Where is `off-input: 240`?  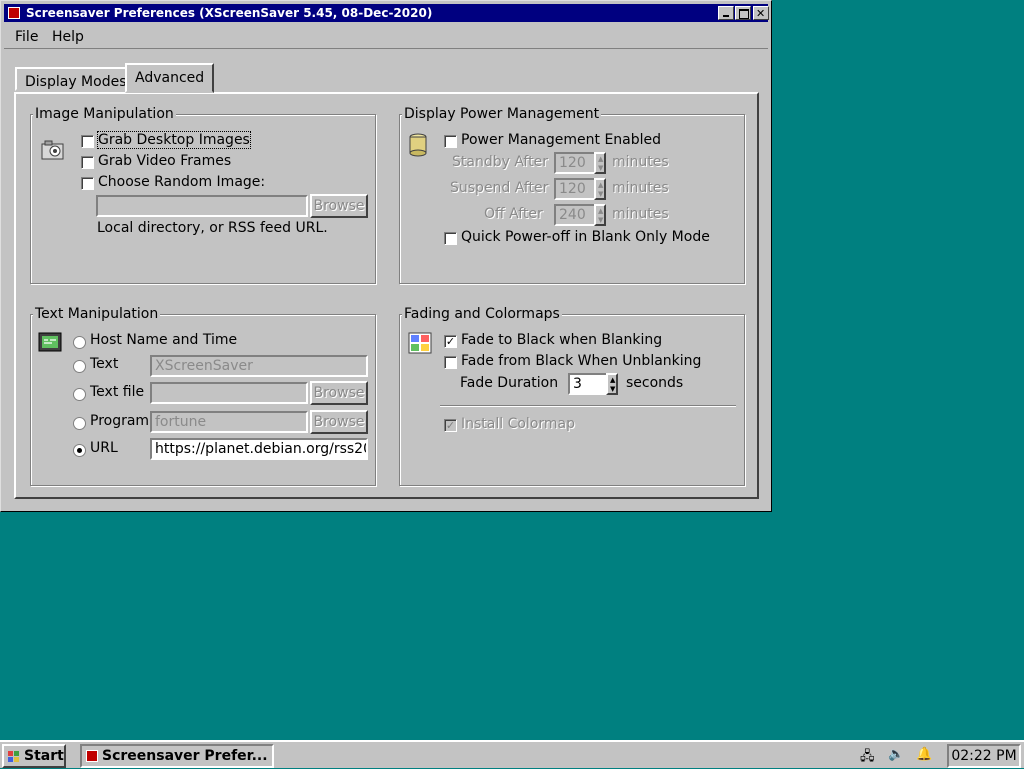 off-input: 240 is located at coordinates (575, 215).